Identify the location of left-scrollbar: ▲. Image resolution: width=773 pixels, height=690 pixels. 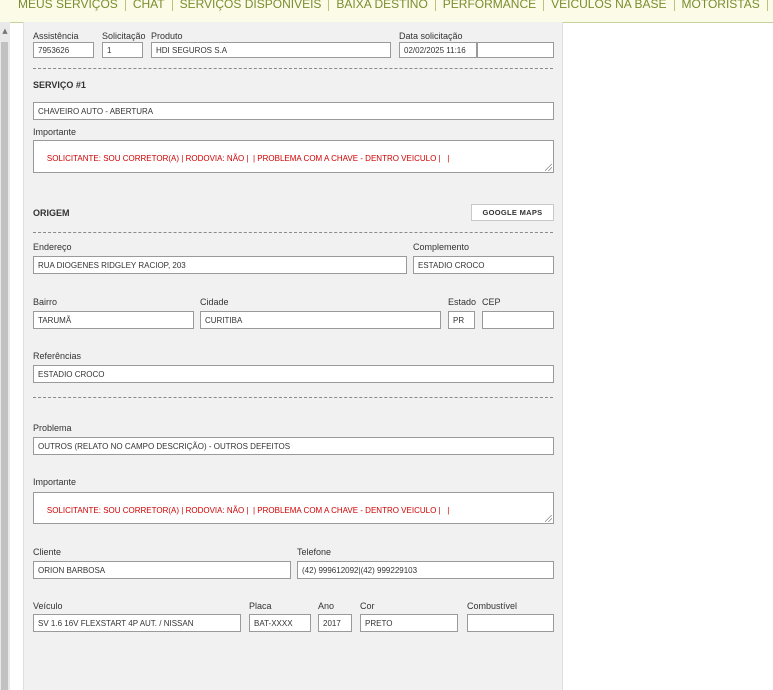
(5, 356).